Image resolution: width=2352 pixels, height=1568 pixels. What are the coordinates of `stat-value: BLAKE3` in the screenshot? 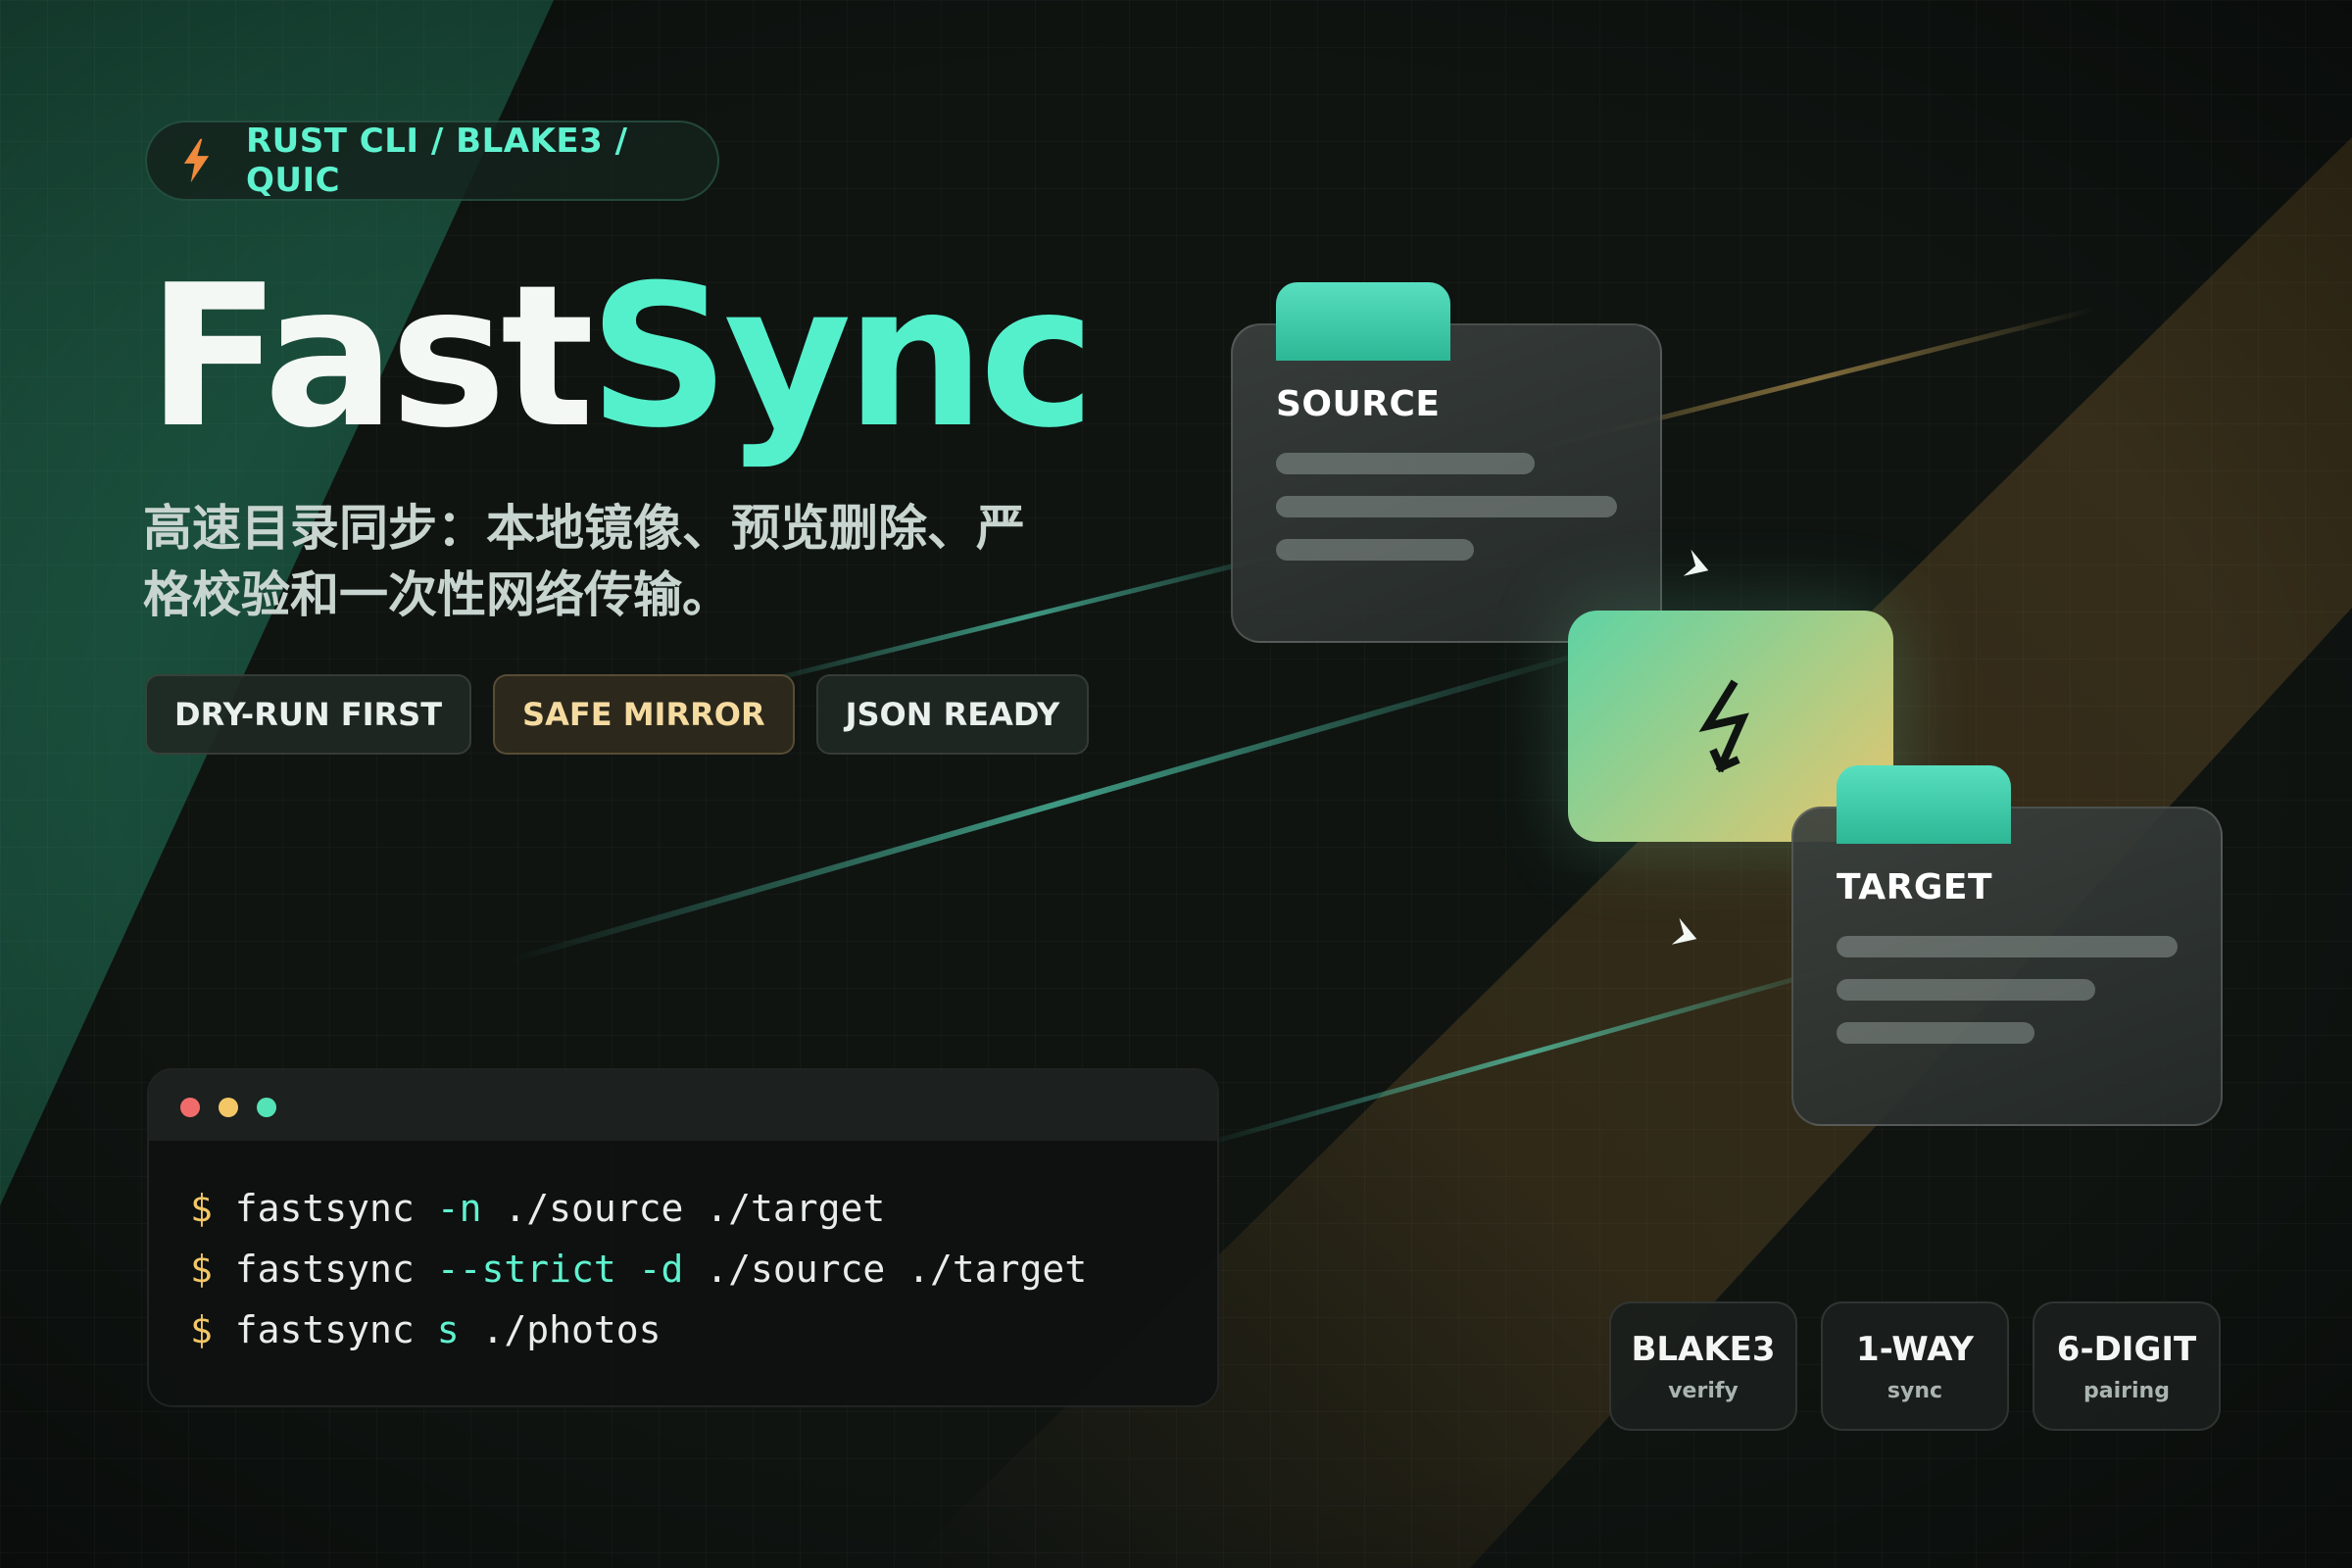 It's located at (1703, 1349).